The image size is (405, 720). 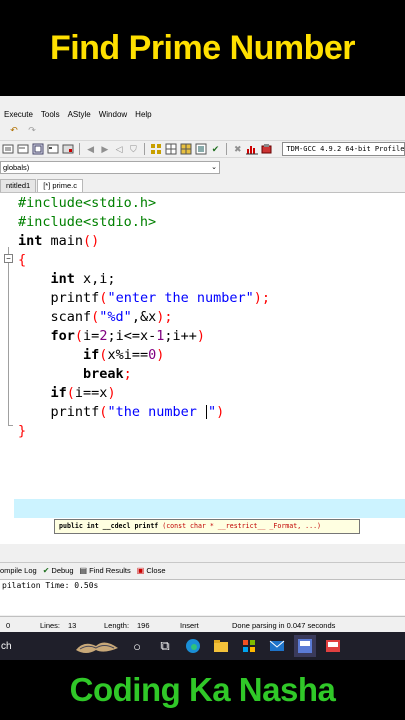 What do you see at coordinates (83, 279) in the screenshot?
I see `code-line: int x,i;` at bounding box center [83, 279].